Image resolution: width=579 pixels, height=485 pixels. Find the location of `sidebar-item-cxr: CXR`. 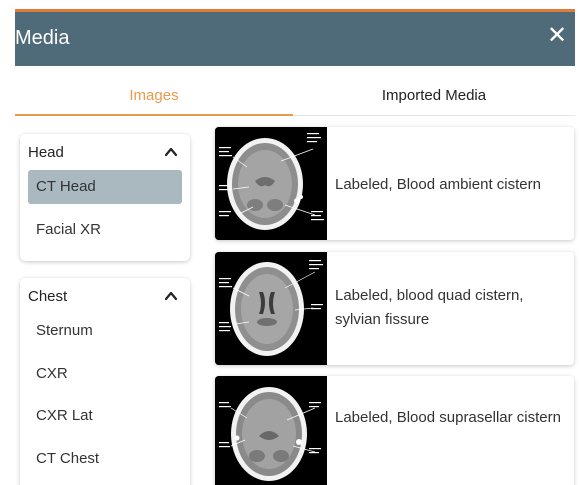

sidebar-item-cxr: CXR is located at coordinates (105, 374).